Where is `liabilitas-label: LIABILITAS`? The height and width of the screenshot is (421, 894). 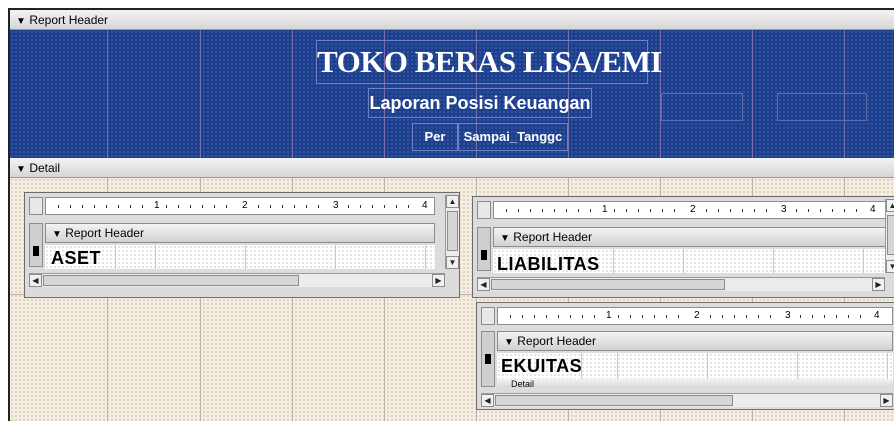 liabilitas-label: LIABILITAS is located at coordinates (548, 263).